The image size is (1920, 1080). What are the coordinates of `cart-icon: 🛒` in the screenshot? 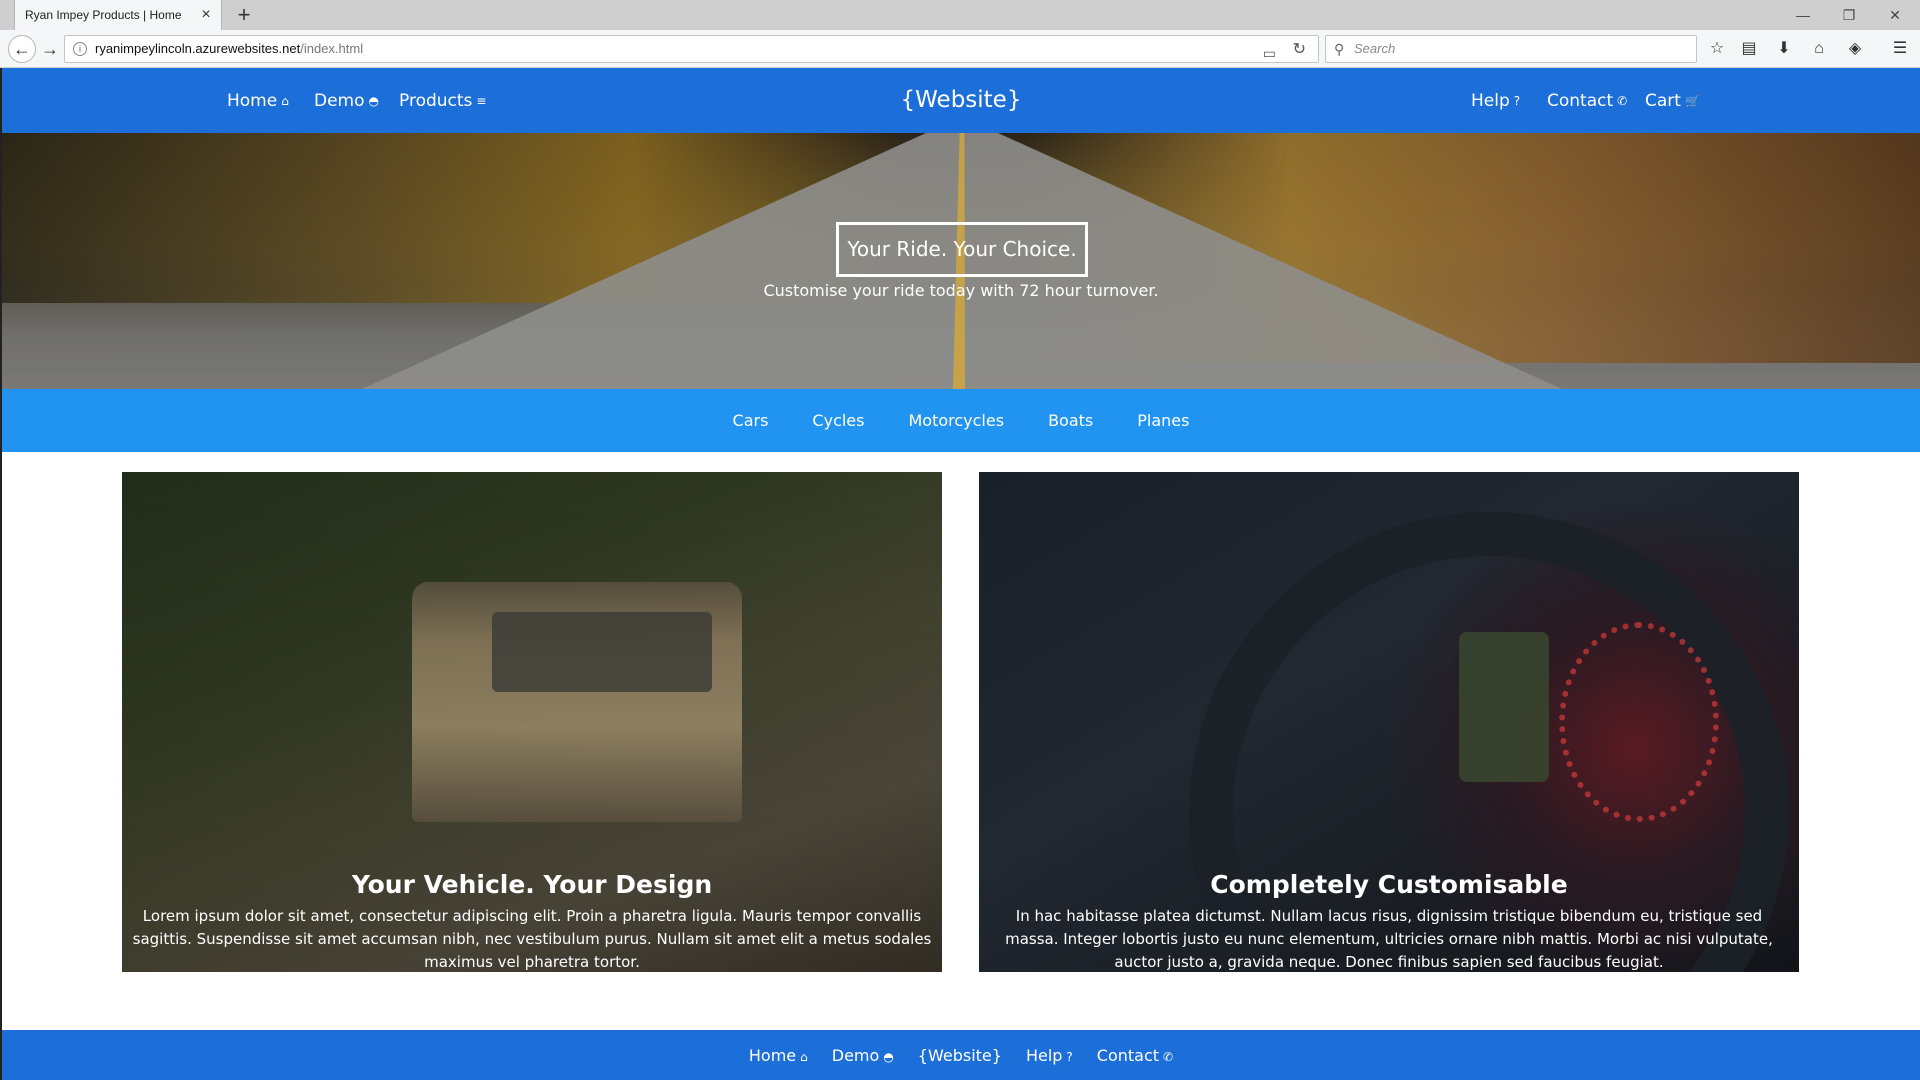 It's located at (1692, 100).